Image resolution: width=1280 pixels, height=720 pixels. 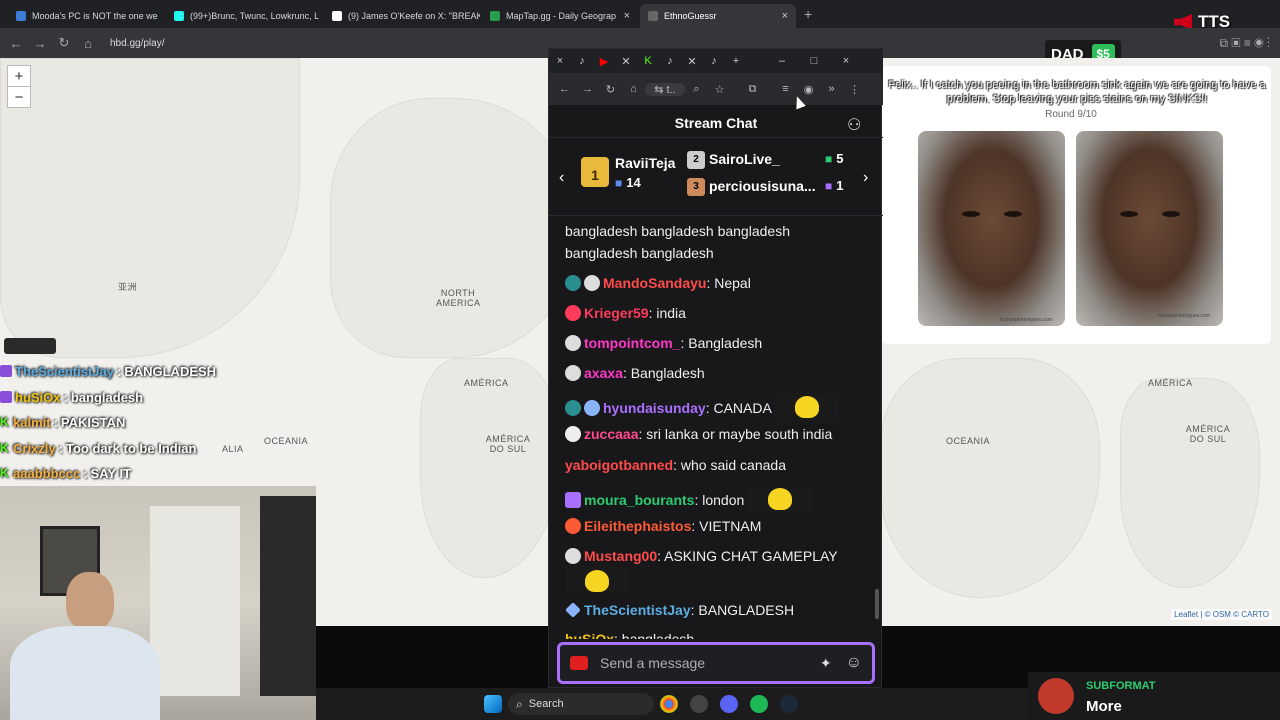 I want to click on browser-tab: (9) James O'Keefe on X: "BREAK×, so click(x=402, y=16).